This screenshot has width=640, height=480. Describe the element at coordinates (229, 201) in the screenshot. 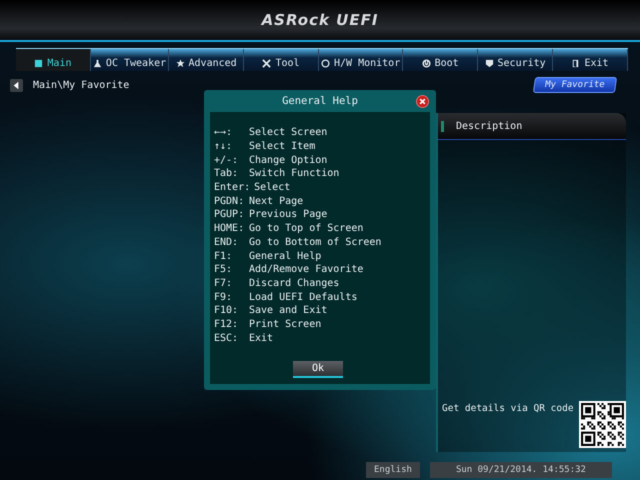

I see `key-label: PGDN:` at that location.